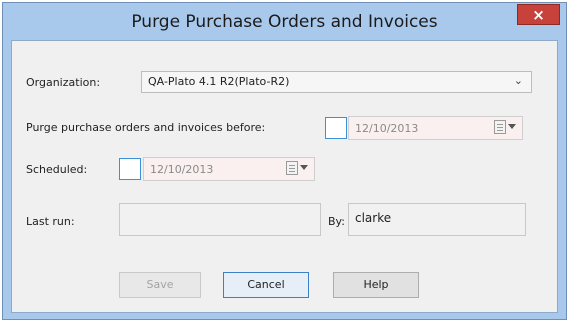 The height and width of the screenshot is (325, 571). What do you see at coordinates (57, 169) in the screenshot?
I see `scheduled-label: Scheduled:` at bounding box center [57, 169].